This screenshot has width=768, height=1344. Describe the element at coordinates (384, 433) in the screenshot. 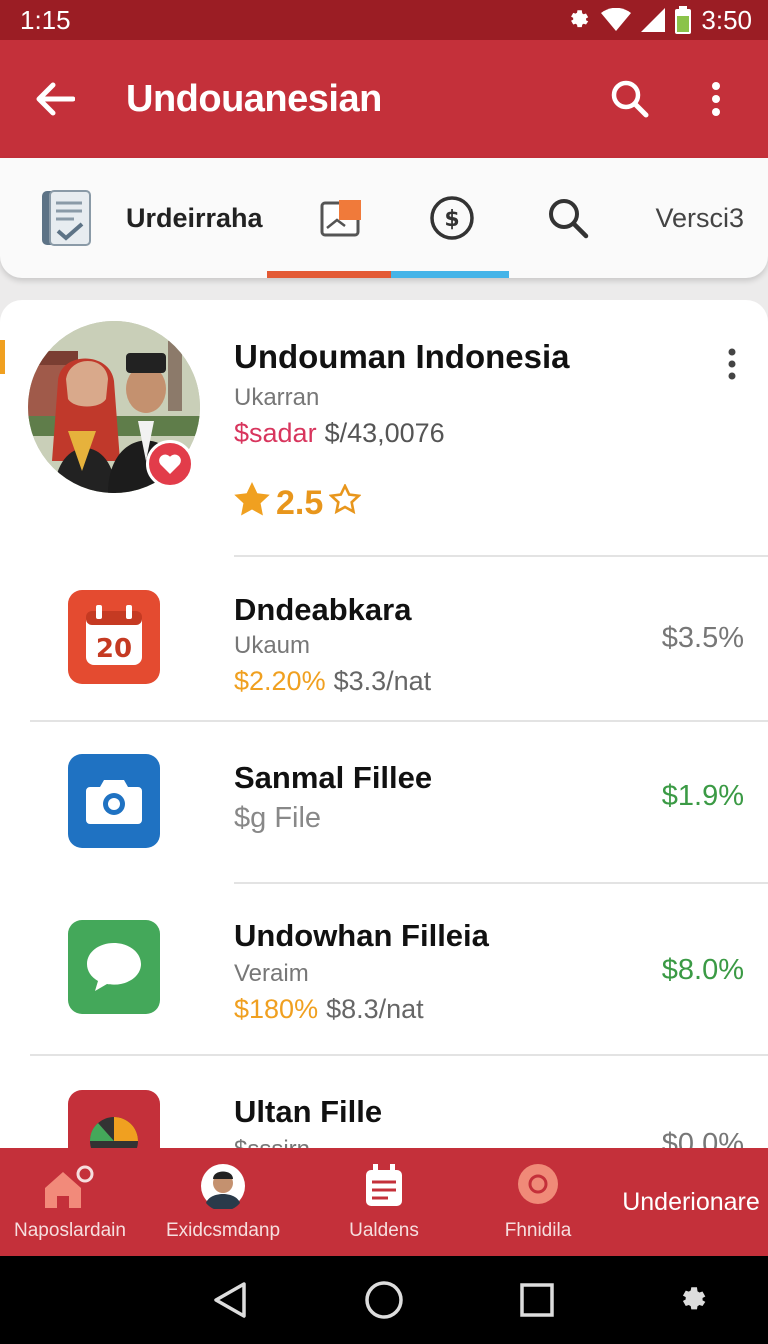

I see `featured-price-value: $/43,0076` at that location.